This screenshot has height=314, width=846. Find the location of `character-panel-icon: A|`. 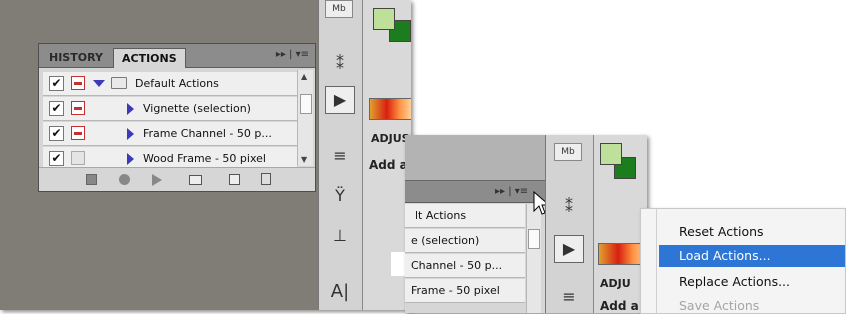

character-panel-icon: A| is located at coordinates (340, 292).